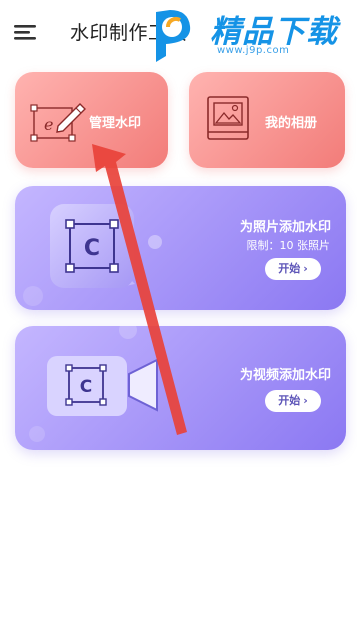 The height and width of the screenshot is (624, 357). I want to click on video-start-label: 开始, so click(289, 400).